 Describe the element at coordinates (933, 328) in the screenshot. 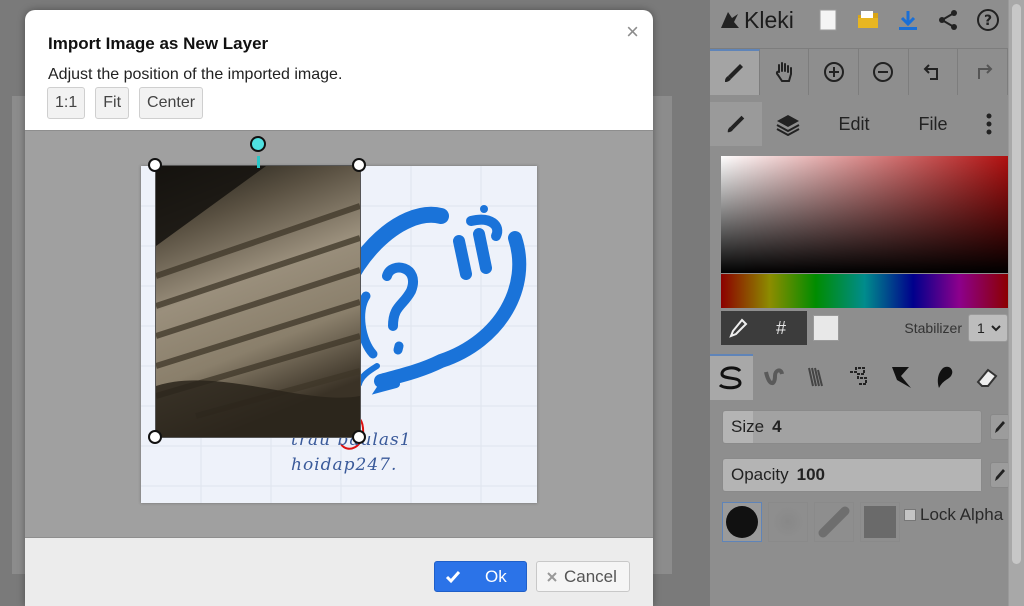

I see `stabilizer-label: Stabilizer` at that location.